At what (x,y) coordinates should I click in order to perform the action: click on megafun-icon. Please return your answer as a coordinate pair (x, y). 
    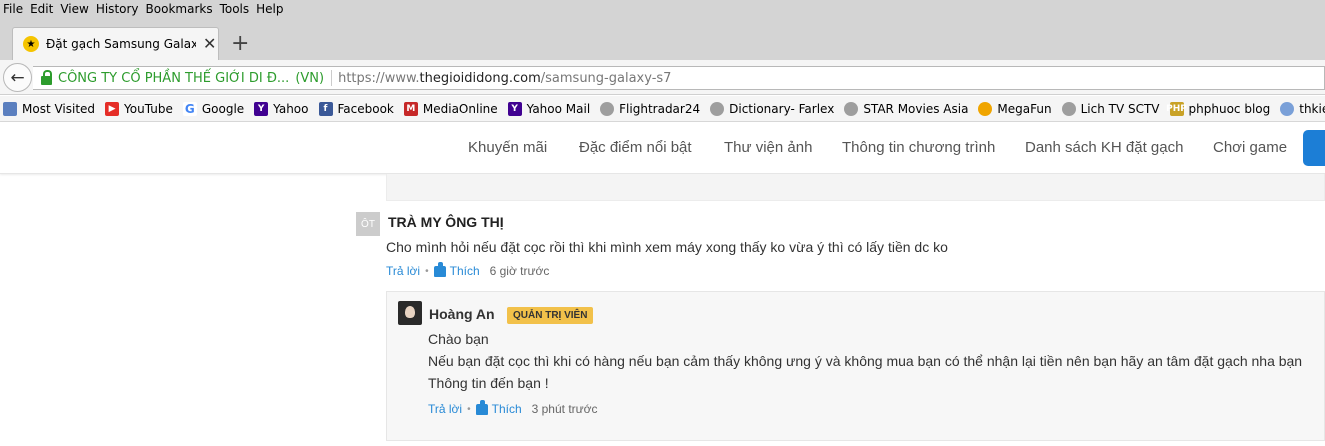
    Looking at the image, I should click on (985, 108).